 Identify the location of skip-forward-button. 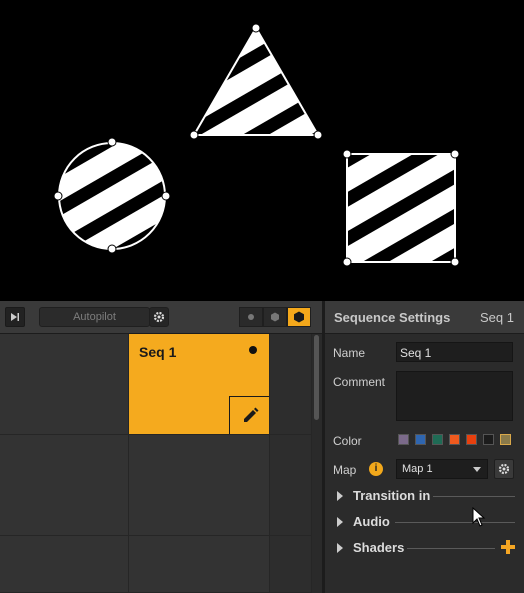
(15, 317).